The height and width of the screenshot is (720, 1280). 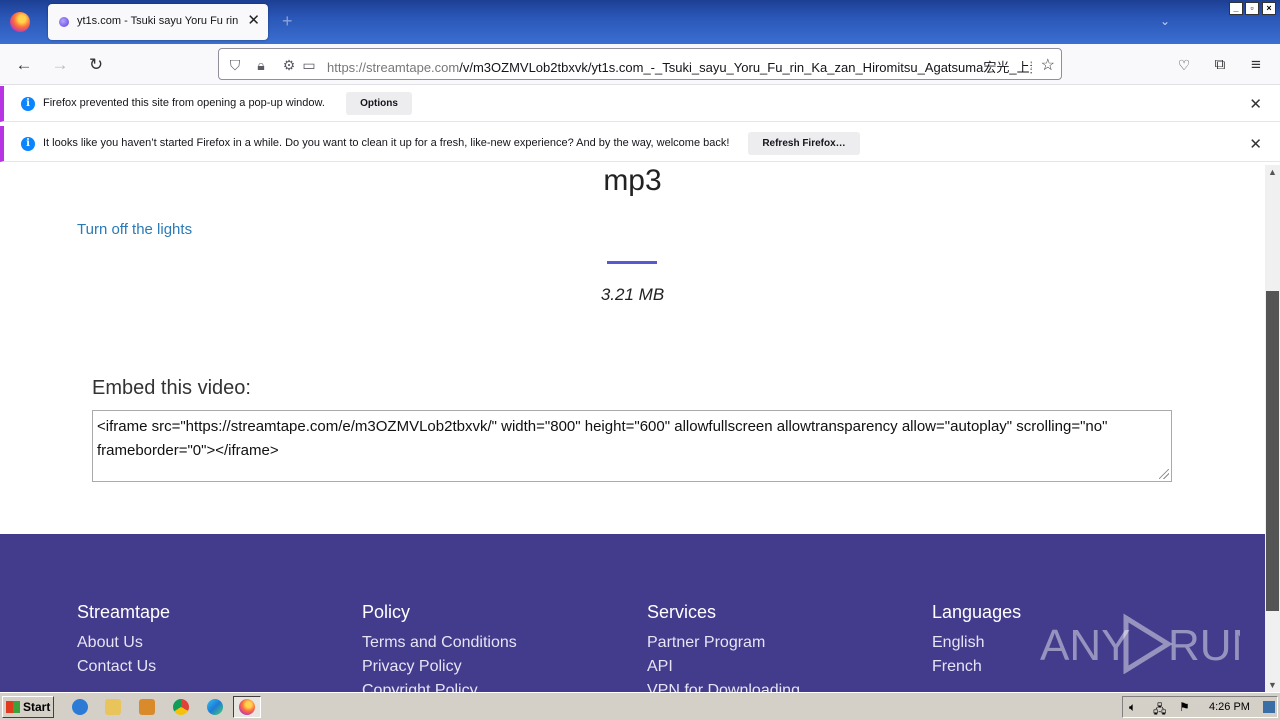 What do you see at coordinates (723, 643) in the screenshot?
I see `footer-link-partner-program: Partner Program` at bounding box center [723, 643].